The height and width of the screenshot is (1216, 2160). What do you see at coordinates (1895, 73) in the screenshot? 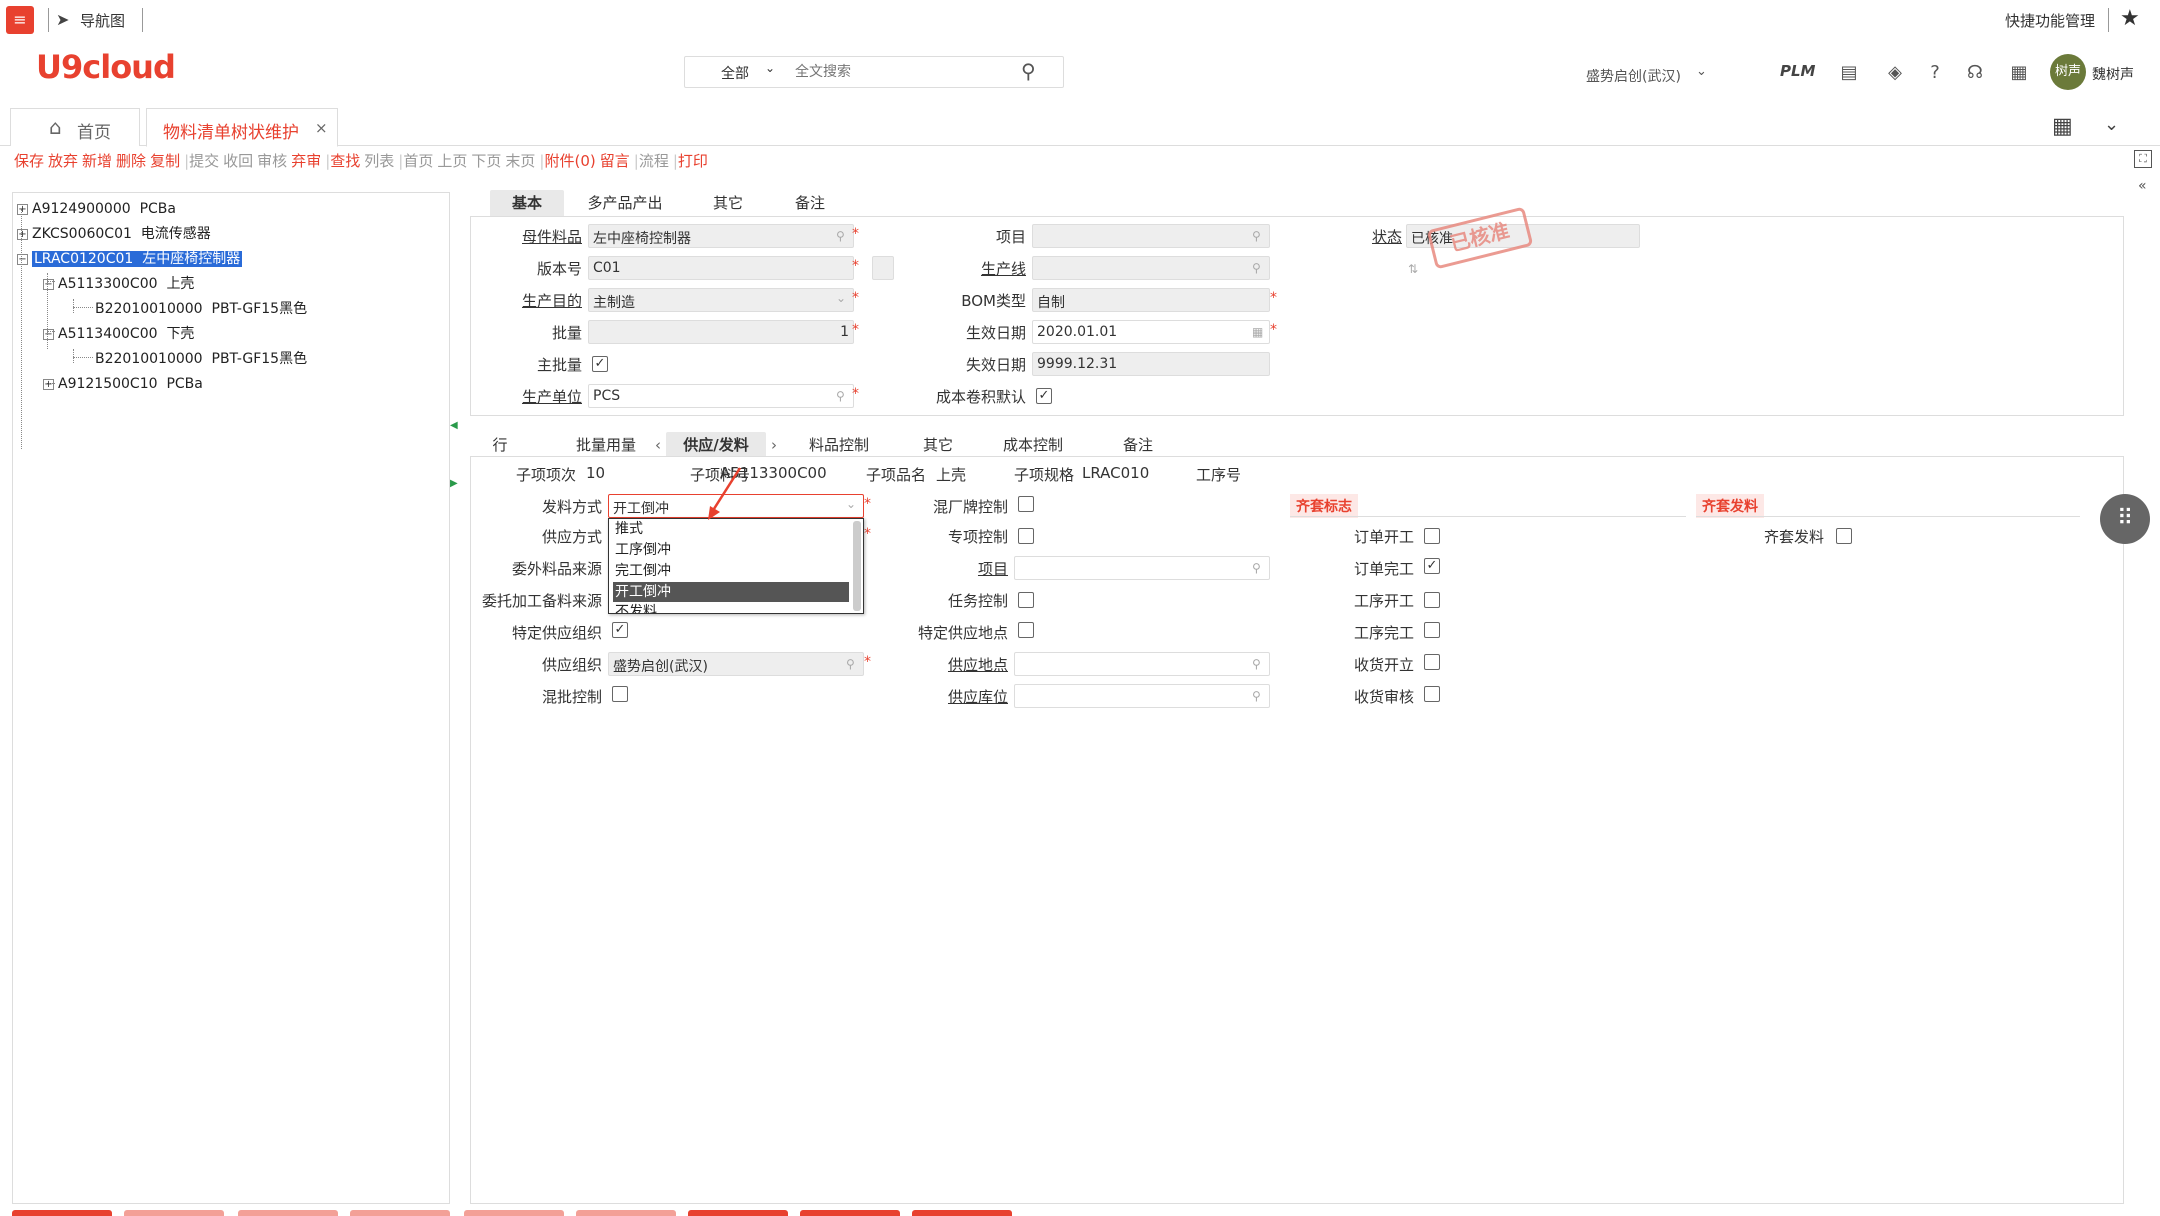
I see `learning-icon: ◈` at bounding box center [1895, 73].